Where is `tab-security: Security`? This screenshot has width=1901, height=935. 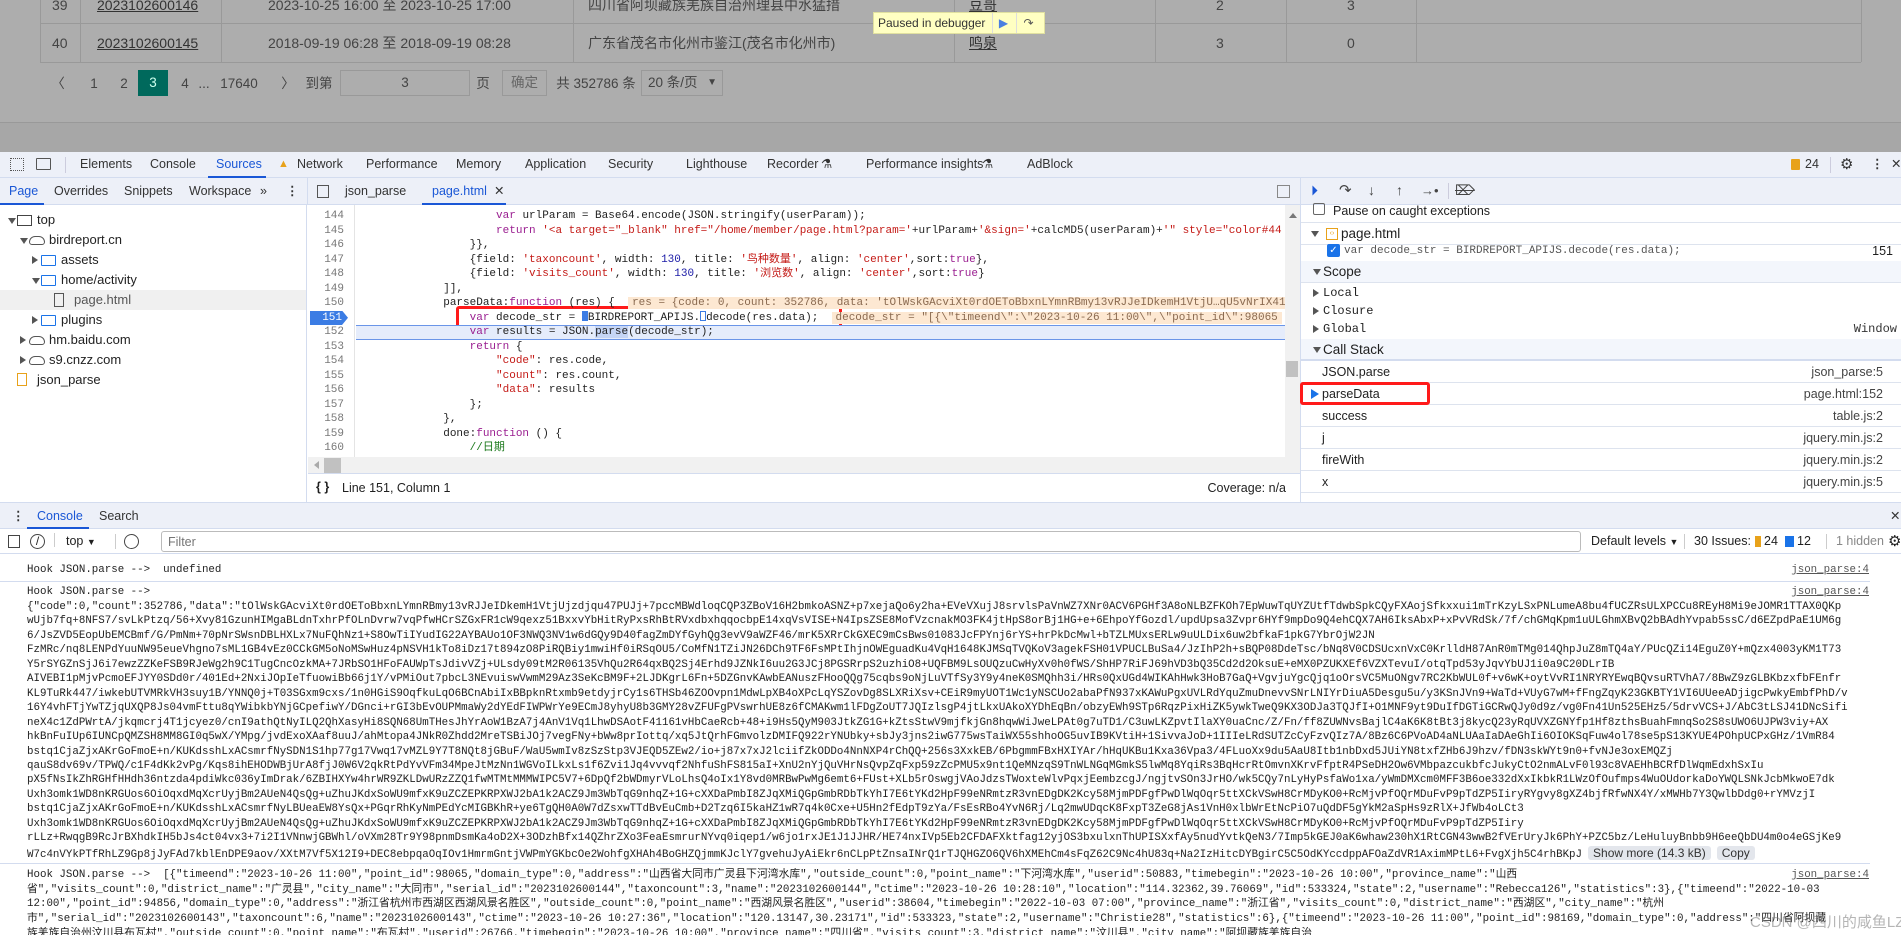 tab-security: Security is located at coordinates (630, 164).